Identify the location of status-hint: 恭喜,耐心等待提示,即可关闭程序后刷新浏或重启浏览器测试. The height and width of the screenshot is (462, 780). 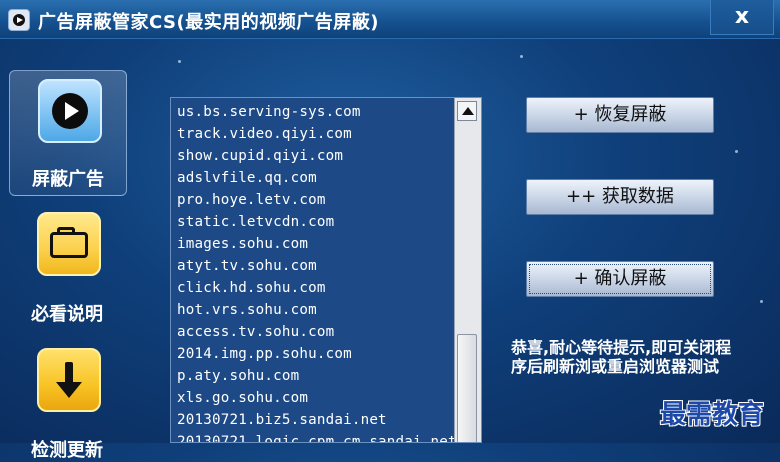
(621, 357).